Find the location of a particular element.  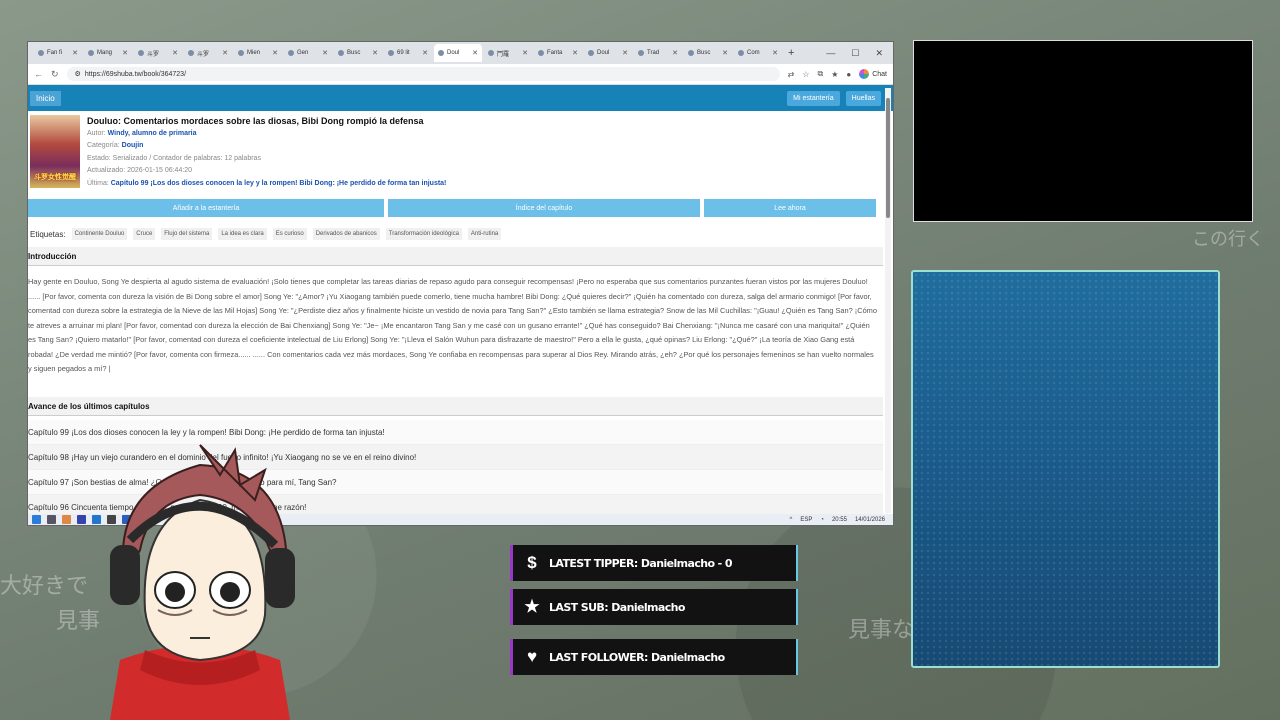

tag-chip: Transformación ideológica is located at coordinates (423, 234).